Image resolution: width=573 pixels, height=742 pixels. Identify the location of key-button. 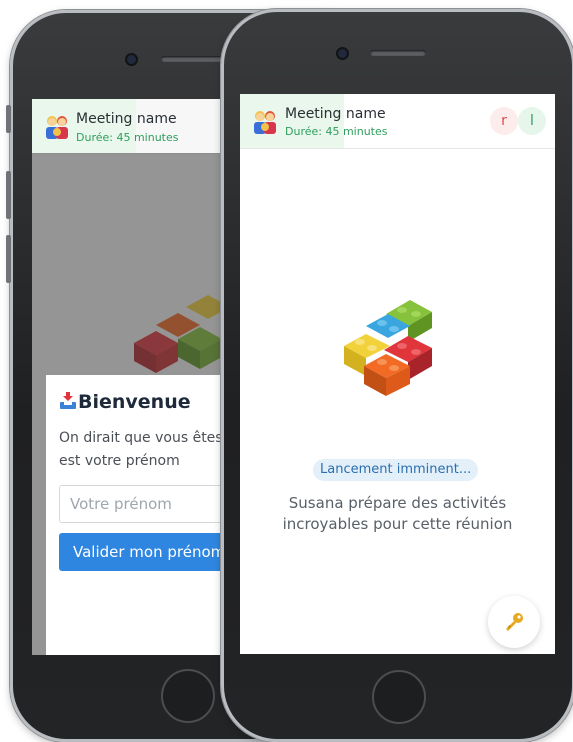
(514, 622).